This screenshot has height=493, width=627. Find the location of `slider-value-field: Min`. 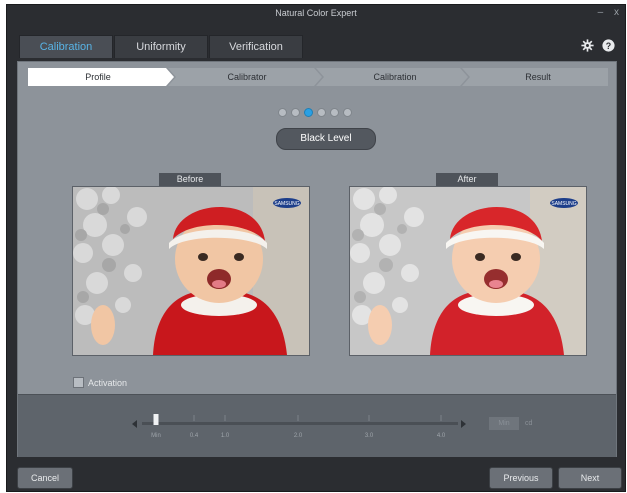

slider-value-field: Min is located at coordinates (504, 423).